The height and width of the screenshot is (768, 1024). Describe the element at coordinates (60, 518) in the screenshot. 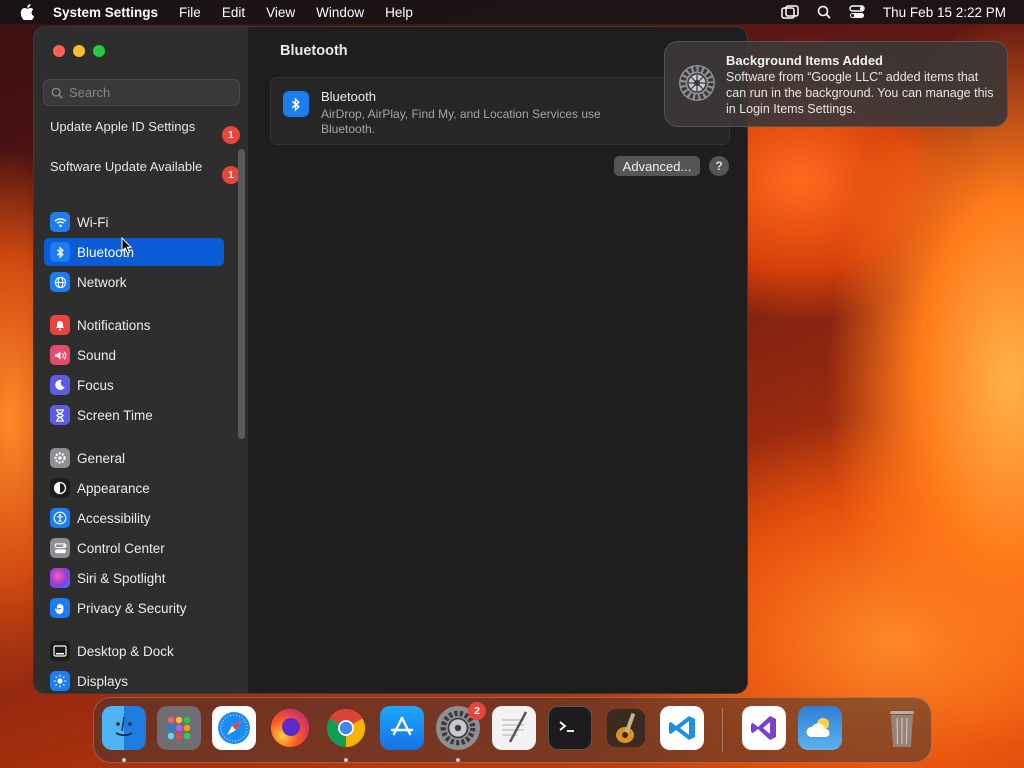

I see `accessibility-icon` at that location.